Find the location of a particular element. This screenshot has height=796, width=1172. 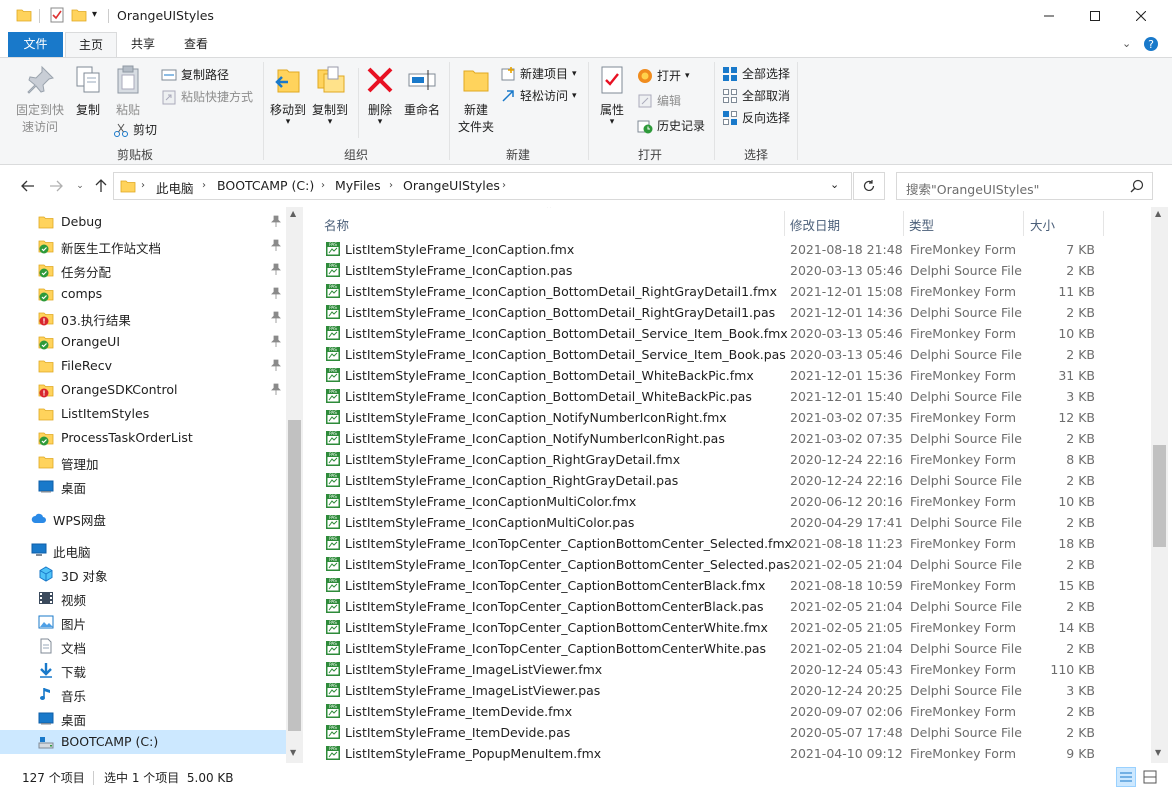

file-list-scrollbar: ▲ ▼ is located at coordinates (1159, 485).